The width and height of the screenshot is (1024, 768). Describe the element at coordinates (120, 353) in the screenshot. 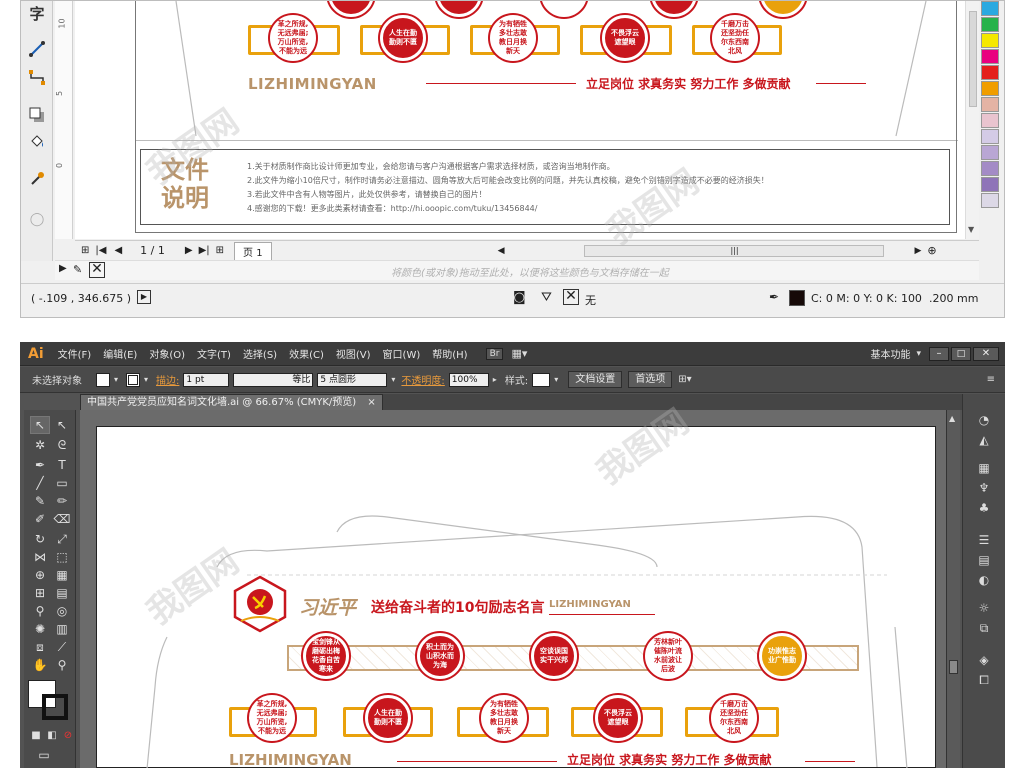

I see `menu-edit: 编辑(E)` at that location.